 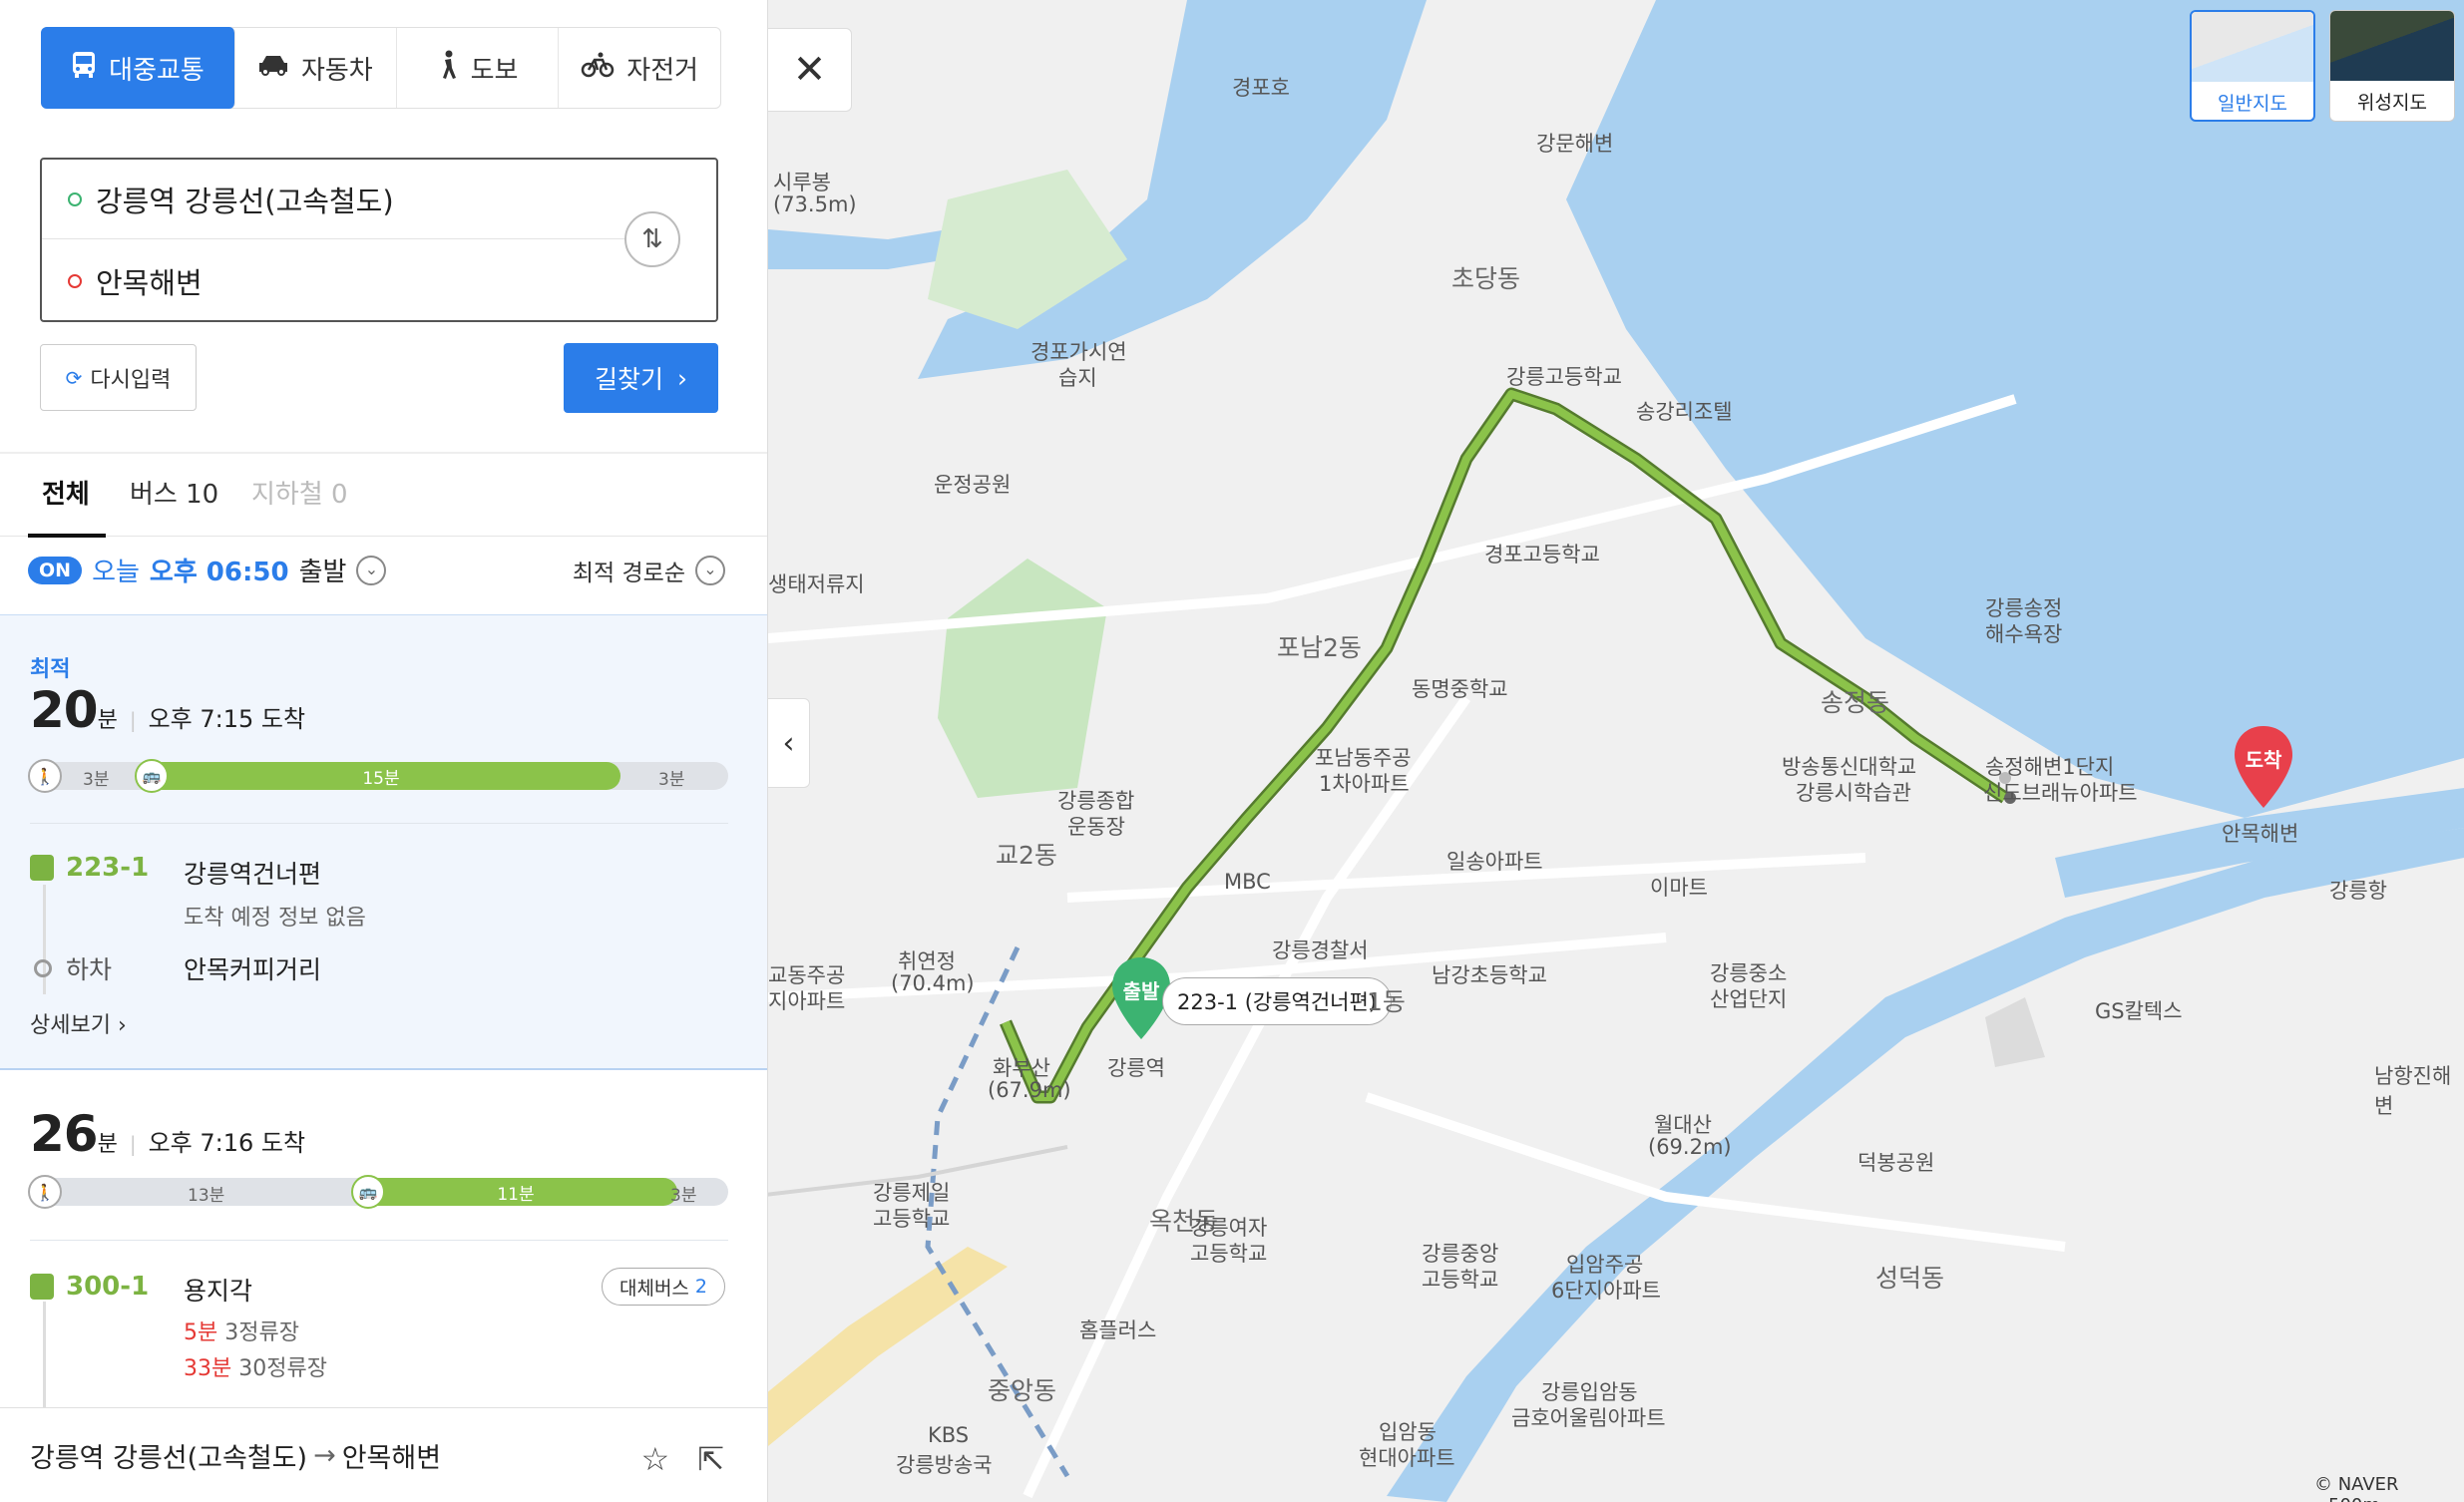 What do you see at coordinates (598, 68) in the screenshot?
I see `bicycle-icon` at bounding box center [598, 68].